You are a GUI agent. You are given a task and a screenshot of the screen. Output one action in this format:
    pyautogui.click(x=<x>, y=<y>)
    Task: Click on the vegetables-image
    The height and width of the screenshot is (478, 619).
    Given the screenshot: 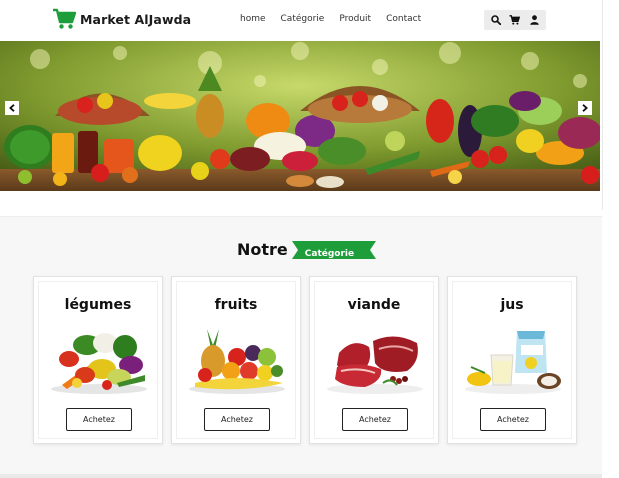 What is the action you would take?
    pyautogui.click(x=99, y=363)
    